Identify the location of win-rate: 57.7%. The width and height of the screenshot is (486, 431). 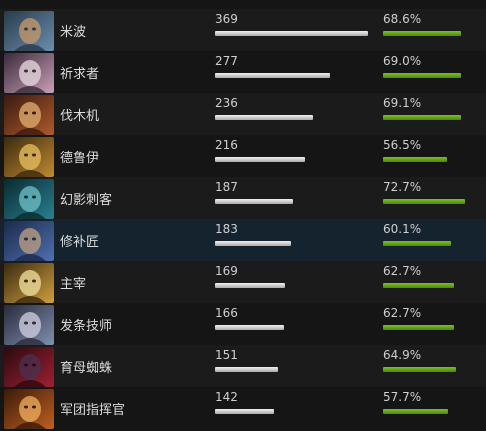
(402, 397).